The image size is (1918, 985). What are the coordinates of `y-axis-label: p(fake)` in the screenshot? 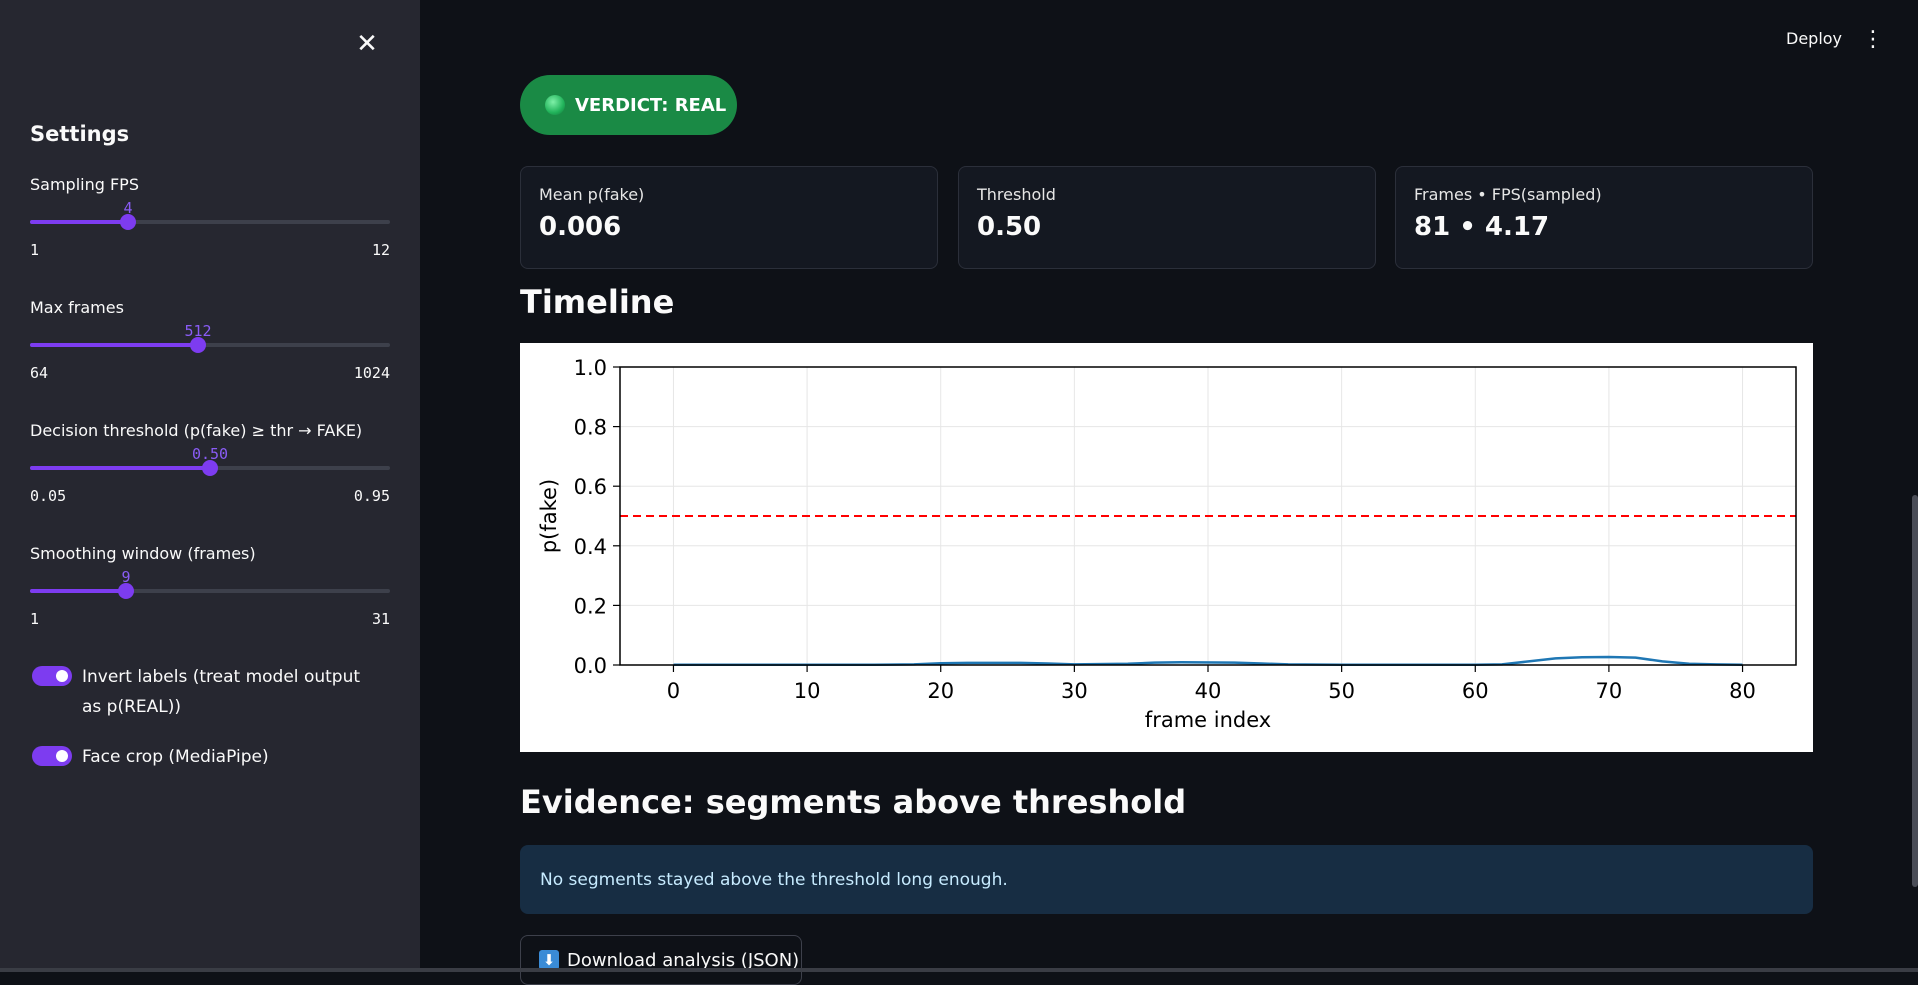 It's located at (549, 516).